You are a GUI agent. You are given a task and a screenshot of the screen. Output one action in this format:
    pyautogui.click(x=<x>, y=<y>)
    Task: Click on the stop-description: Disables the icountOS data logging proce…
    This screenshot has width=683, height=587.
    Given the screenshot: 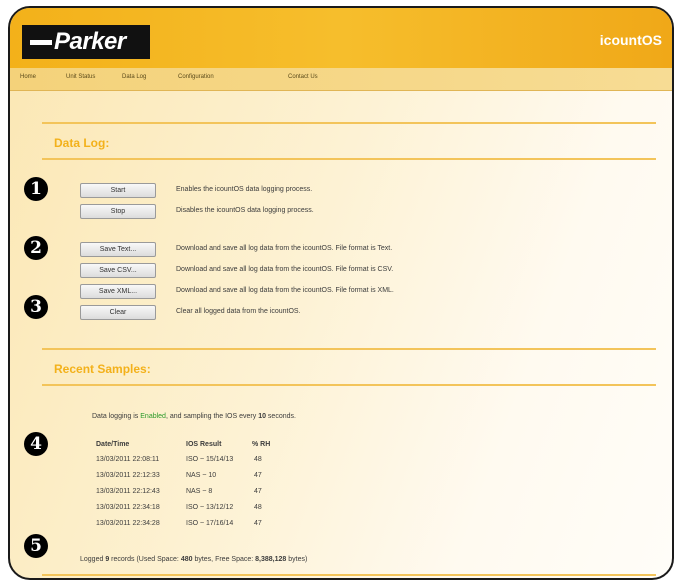 What is the action you would take?
    pyautogui.click(x=245, y=210)
    